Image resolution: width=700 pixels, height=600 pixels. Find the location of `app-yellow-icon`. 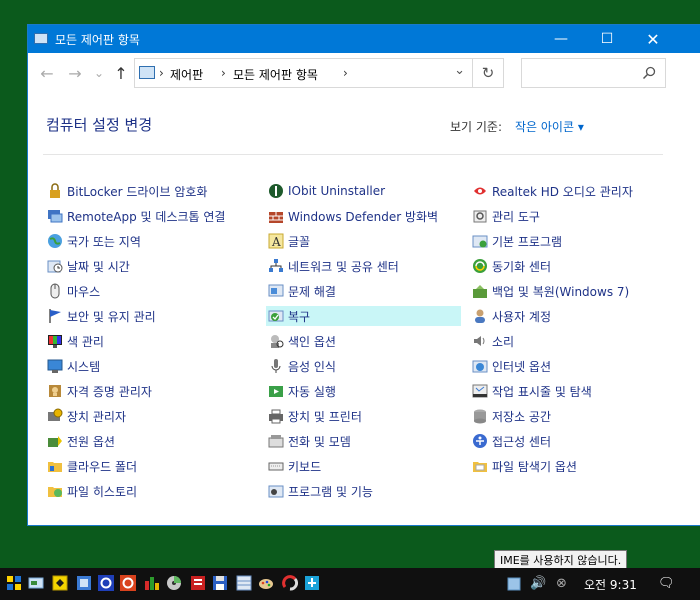

app-yellow-icon is located at coordinates (60, 583).